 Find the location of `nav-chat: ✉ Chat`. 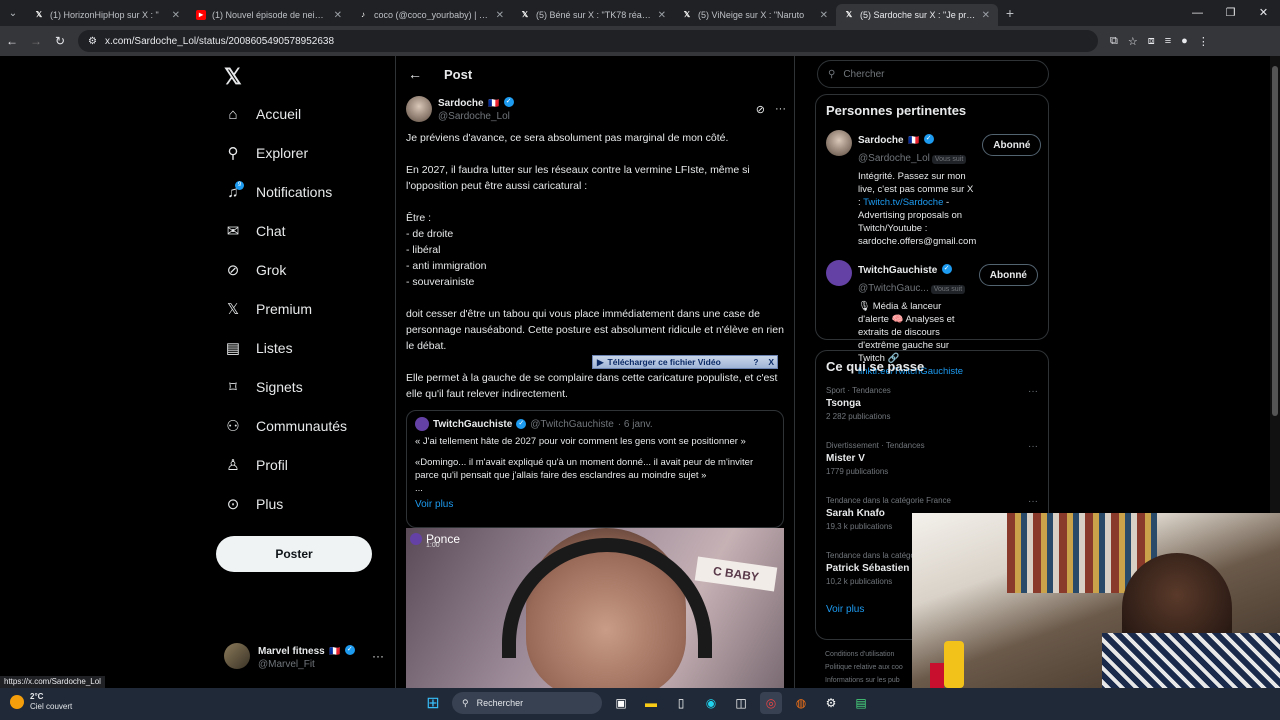

nav-chat: ✉ Chat is located at coordinates (255, 231).